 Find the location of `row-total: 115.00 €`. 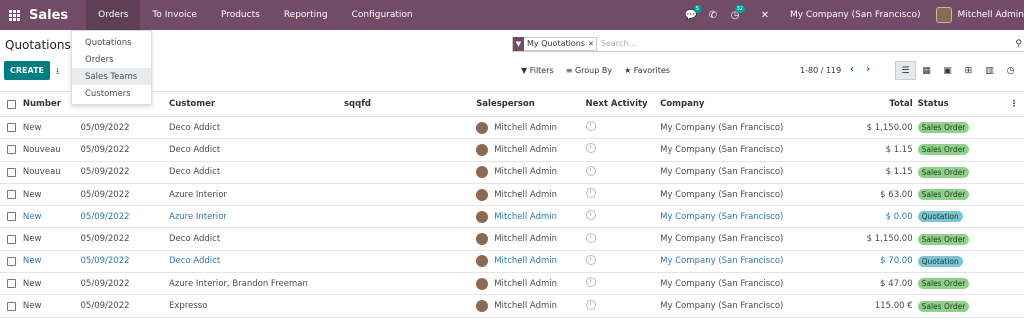

row-total: 115.00 € is located at coordinates (893, 306).